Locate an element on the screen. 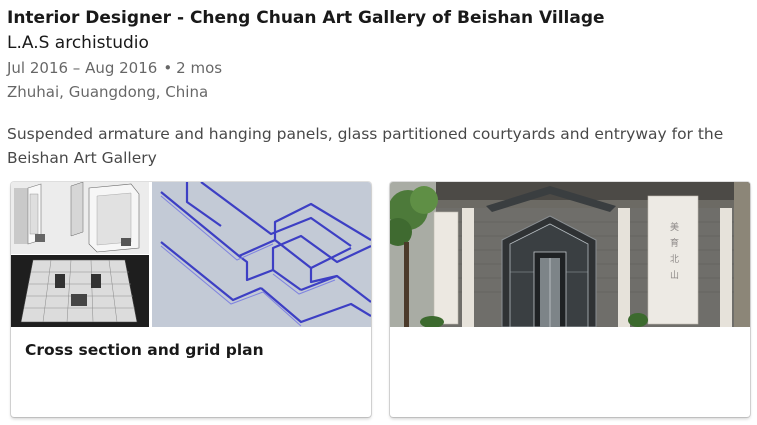  svg-text: 山 is located at coordinates (674, 275).